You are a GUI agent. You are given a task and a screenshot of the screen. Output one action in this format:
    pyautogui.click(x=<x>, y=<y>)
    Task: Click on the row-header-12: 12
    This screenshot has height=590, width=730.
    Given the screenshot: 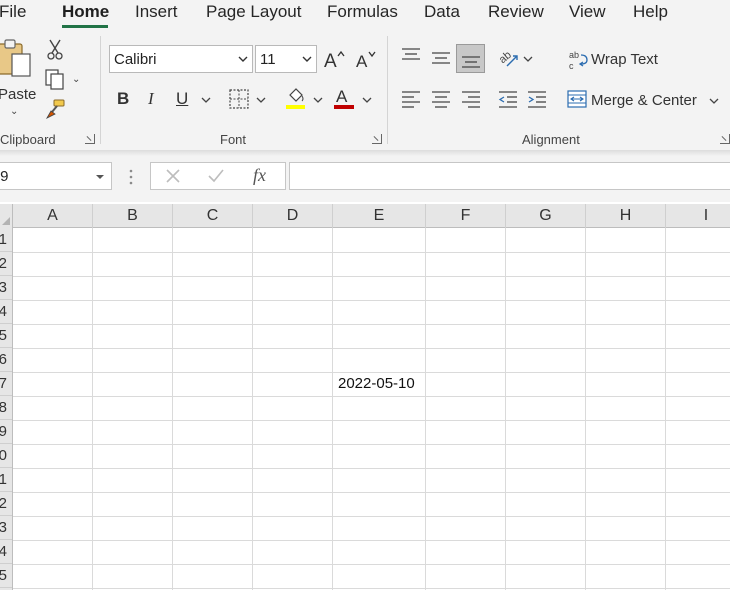 What is the action you would take?
    pyautogui.click(x=6, y=504)
    